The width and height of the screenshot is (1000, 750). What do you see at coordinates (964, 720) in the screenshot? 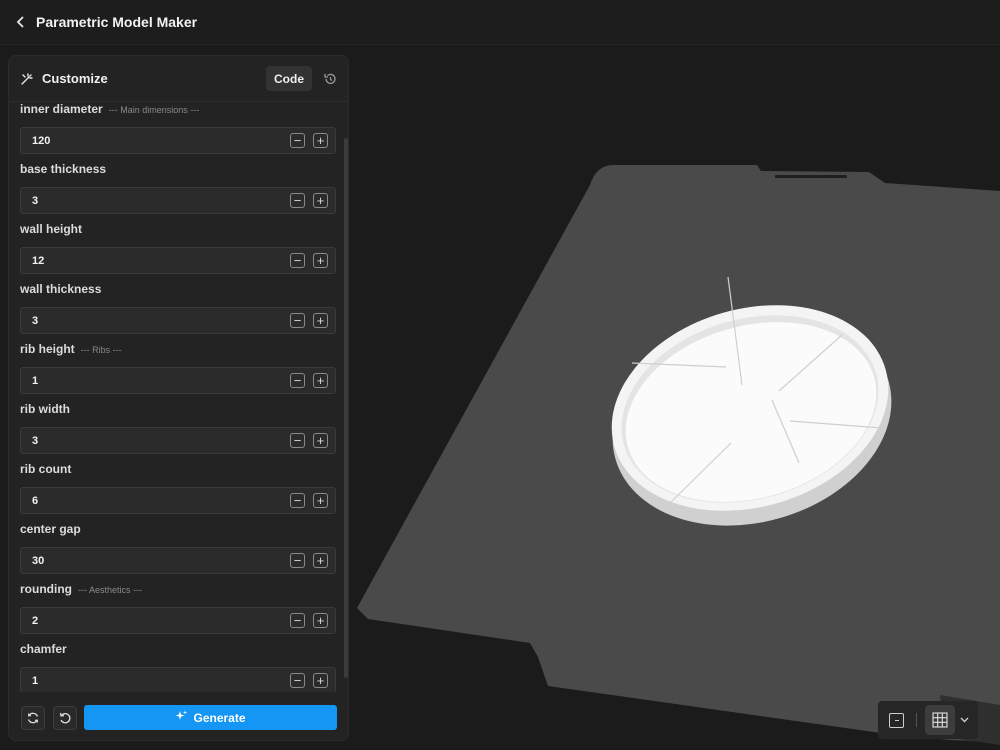
I see `chevron-down-icon` at bounding box center [964, 720].